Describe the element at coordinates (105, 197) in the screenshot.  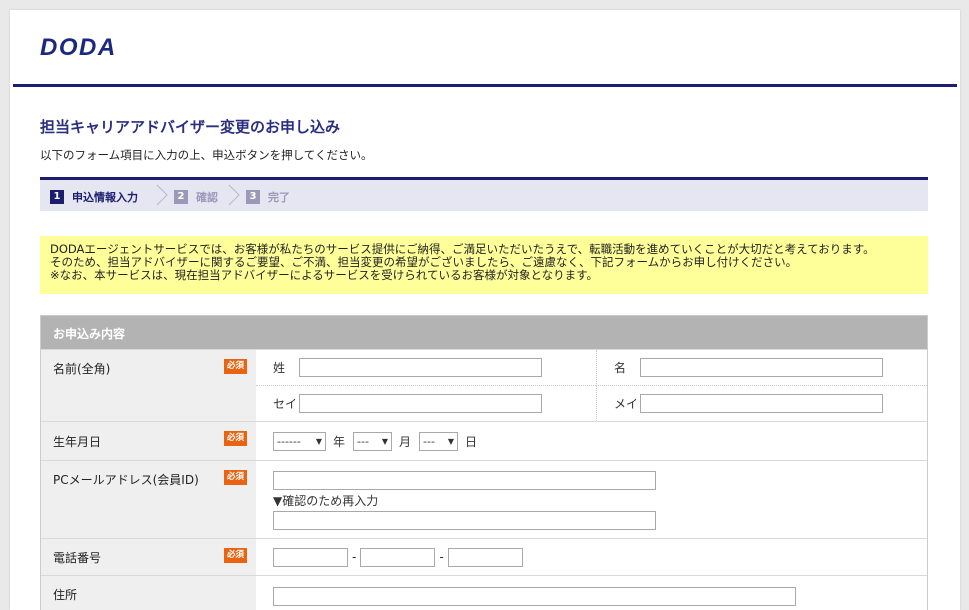
I see `step-label: 申込情報入力` at that location.